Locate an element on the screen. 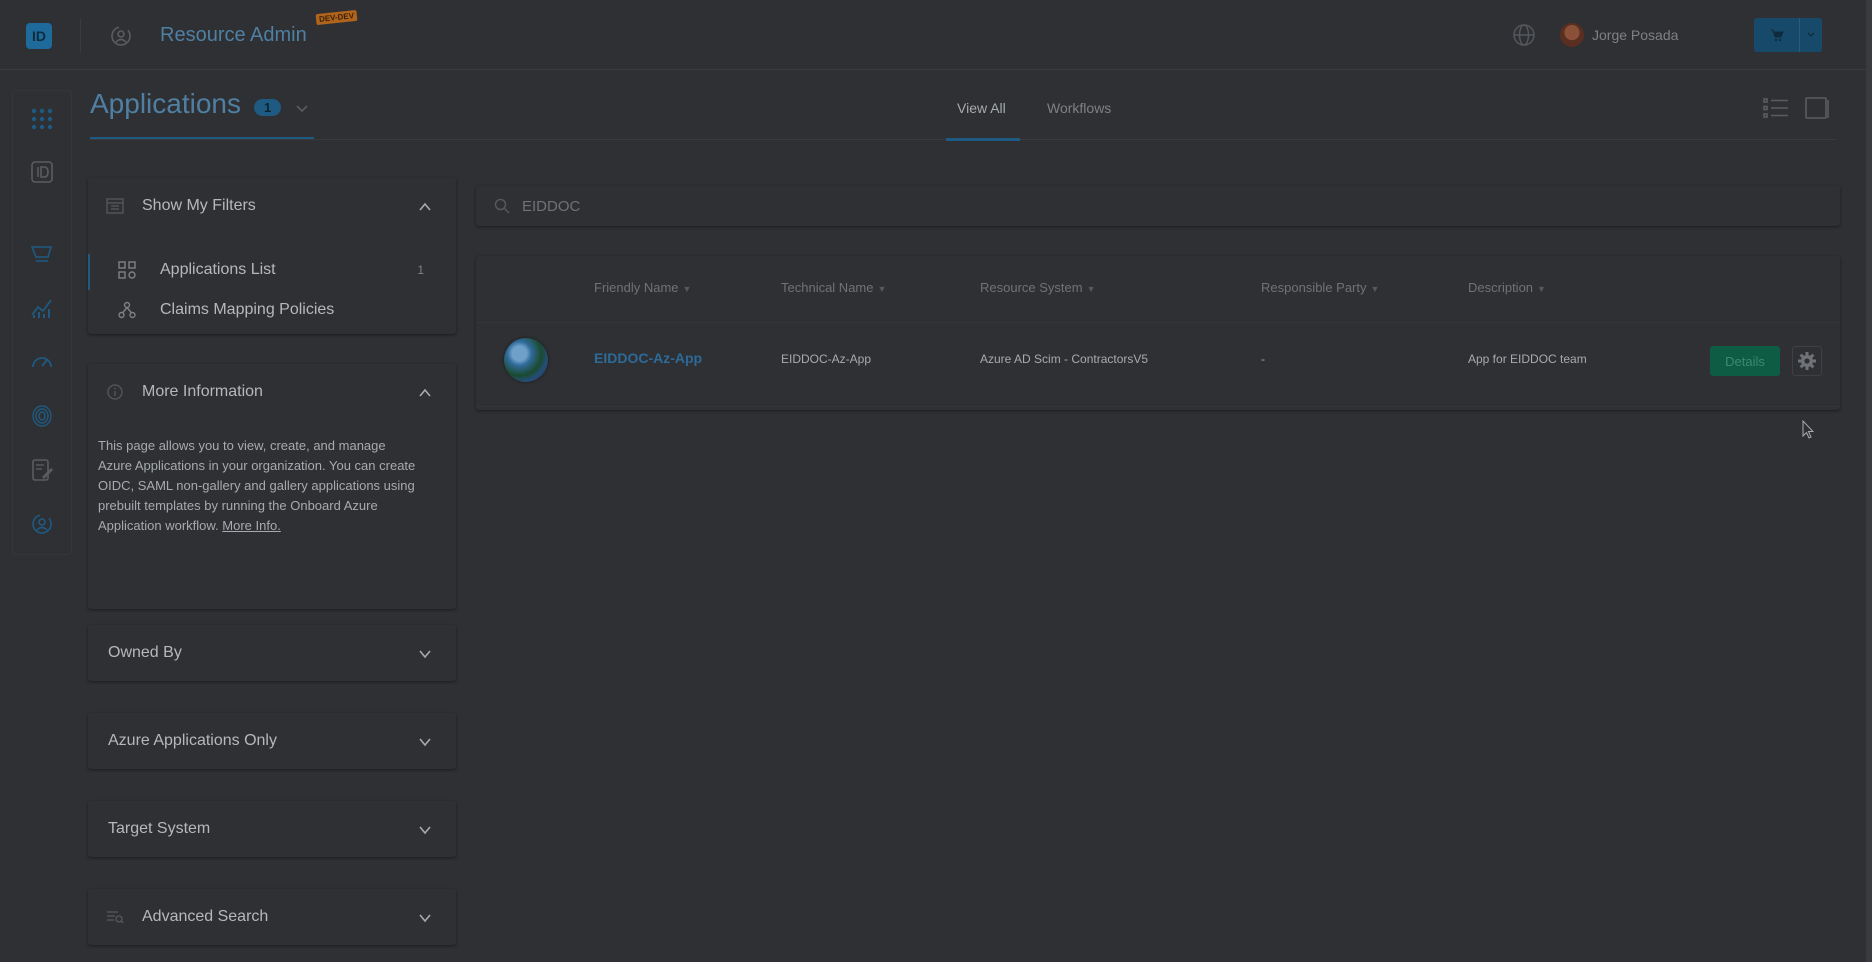 The height and width of the screenshot is (962, 1872). mouse-cursor-icon is located at coordinates (1808, 429).